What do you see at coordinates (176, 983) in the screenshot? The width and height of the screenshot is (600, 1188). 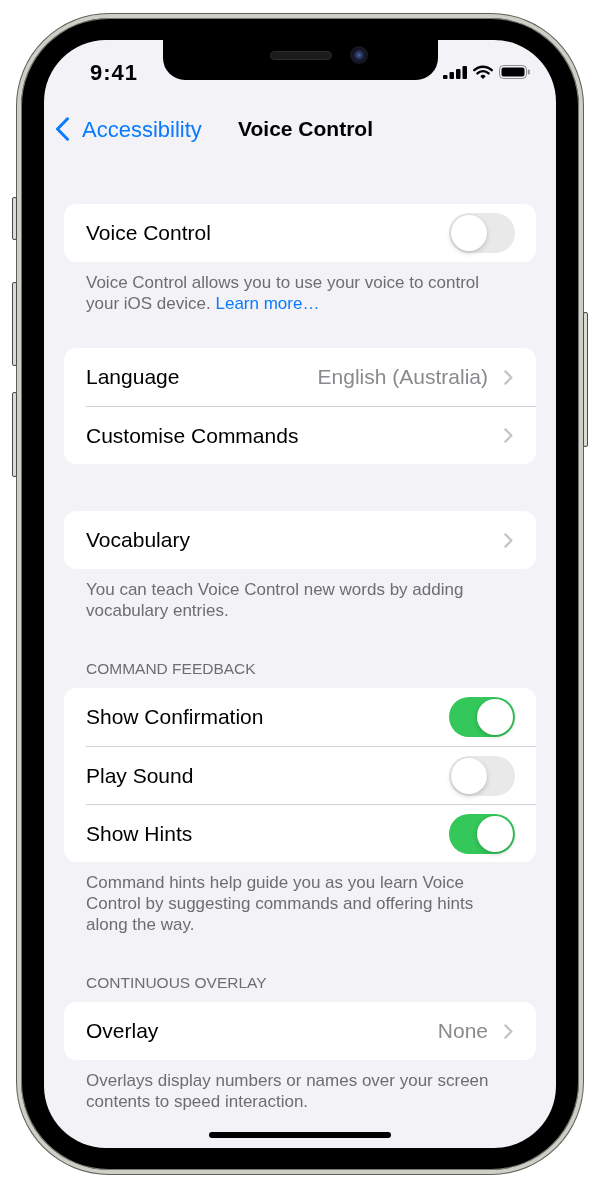 I see `section-header: CONTINUOUS OVERLAY` at bounding box center [176, 983].